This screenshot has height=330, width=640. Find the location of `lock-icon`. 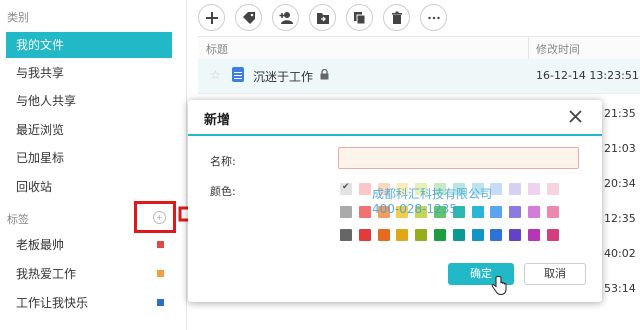

lock-icon is located at coordinates (324, 74).